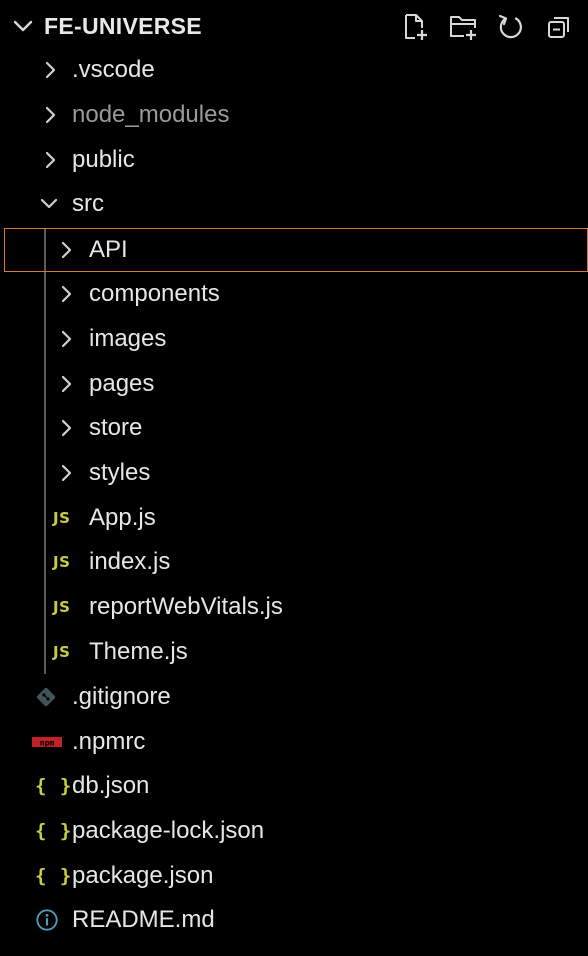 The height and width of the screenshot is (956, 588). I want to click on tree-item-label: API, so click(108, 249).